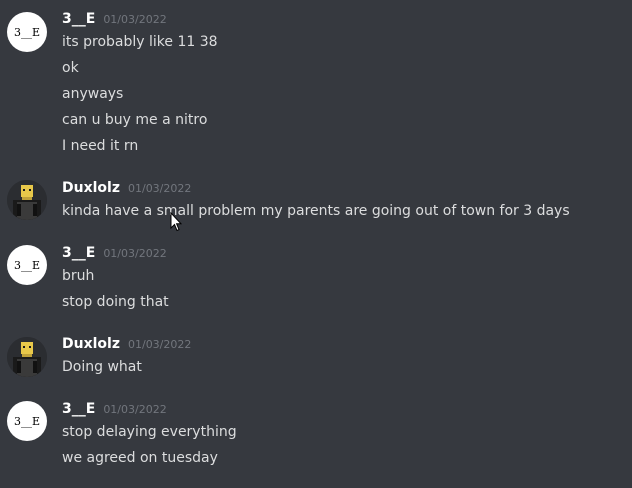  I want to click on message-text: anyways, so click(93, 94).